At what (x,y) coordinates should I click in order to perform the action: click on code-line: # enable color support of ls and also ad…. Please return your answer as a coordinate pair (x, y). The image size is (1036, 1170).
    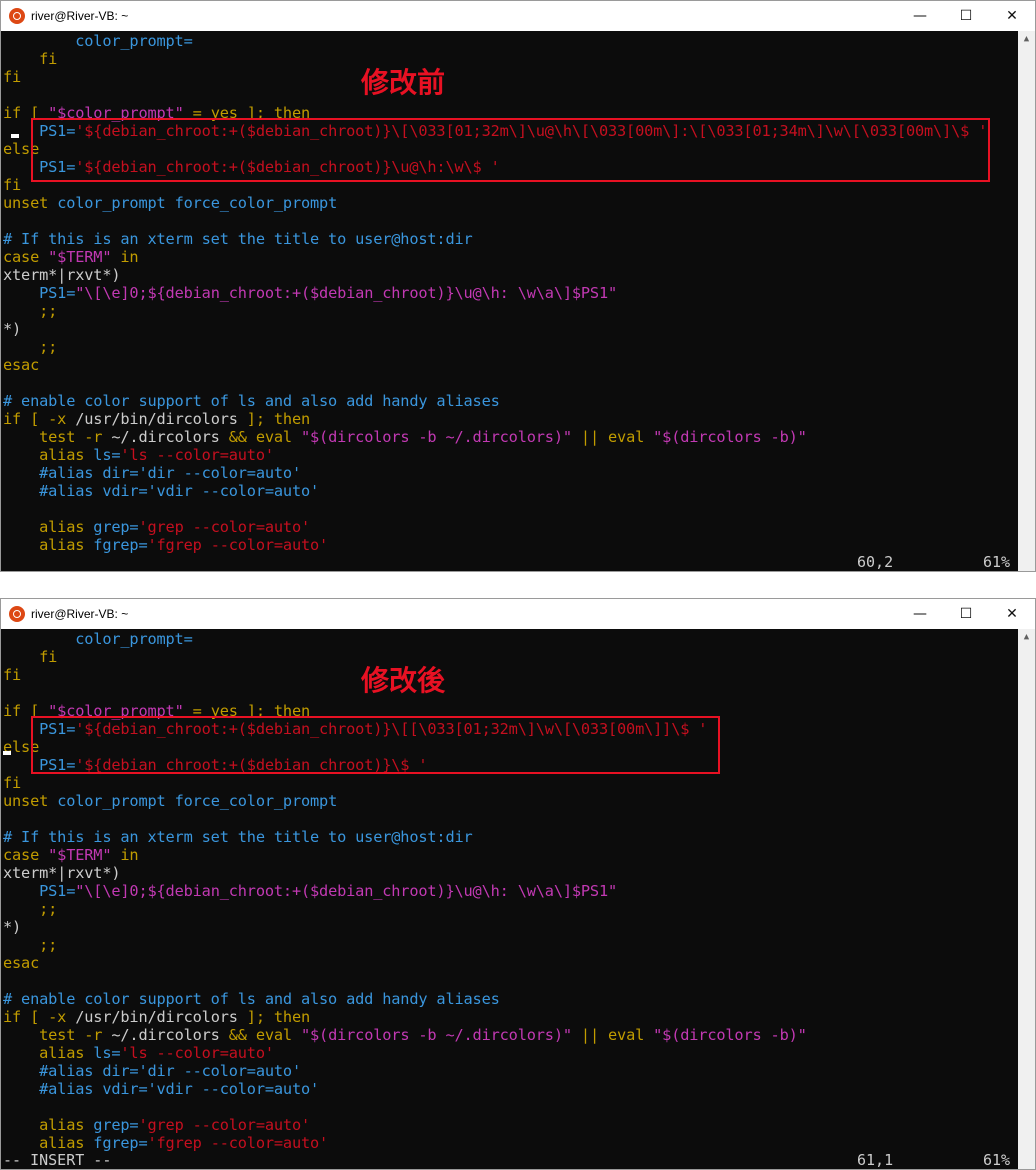
    Looking at the image, I should click on (251, 999).